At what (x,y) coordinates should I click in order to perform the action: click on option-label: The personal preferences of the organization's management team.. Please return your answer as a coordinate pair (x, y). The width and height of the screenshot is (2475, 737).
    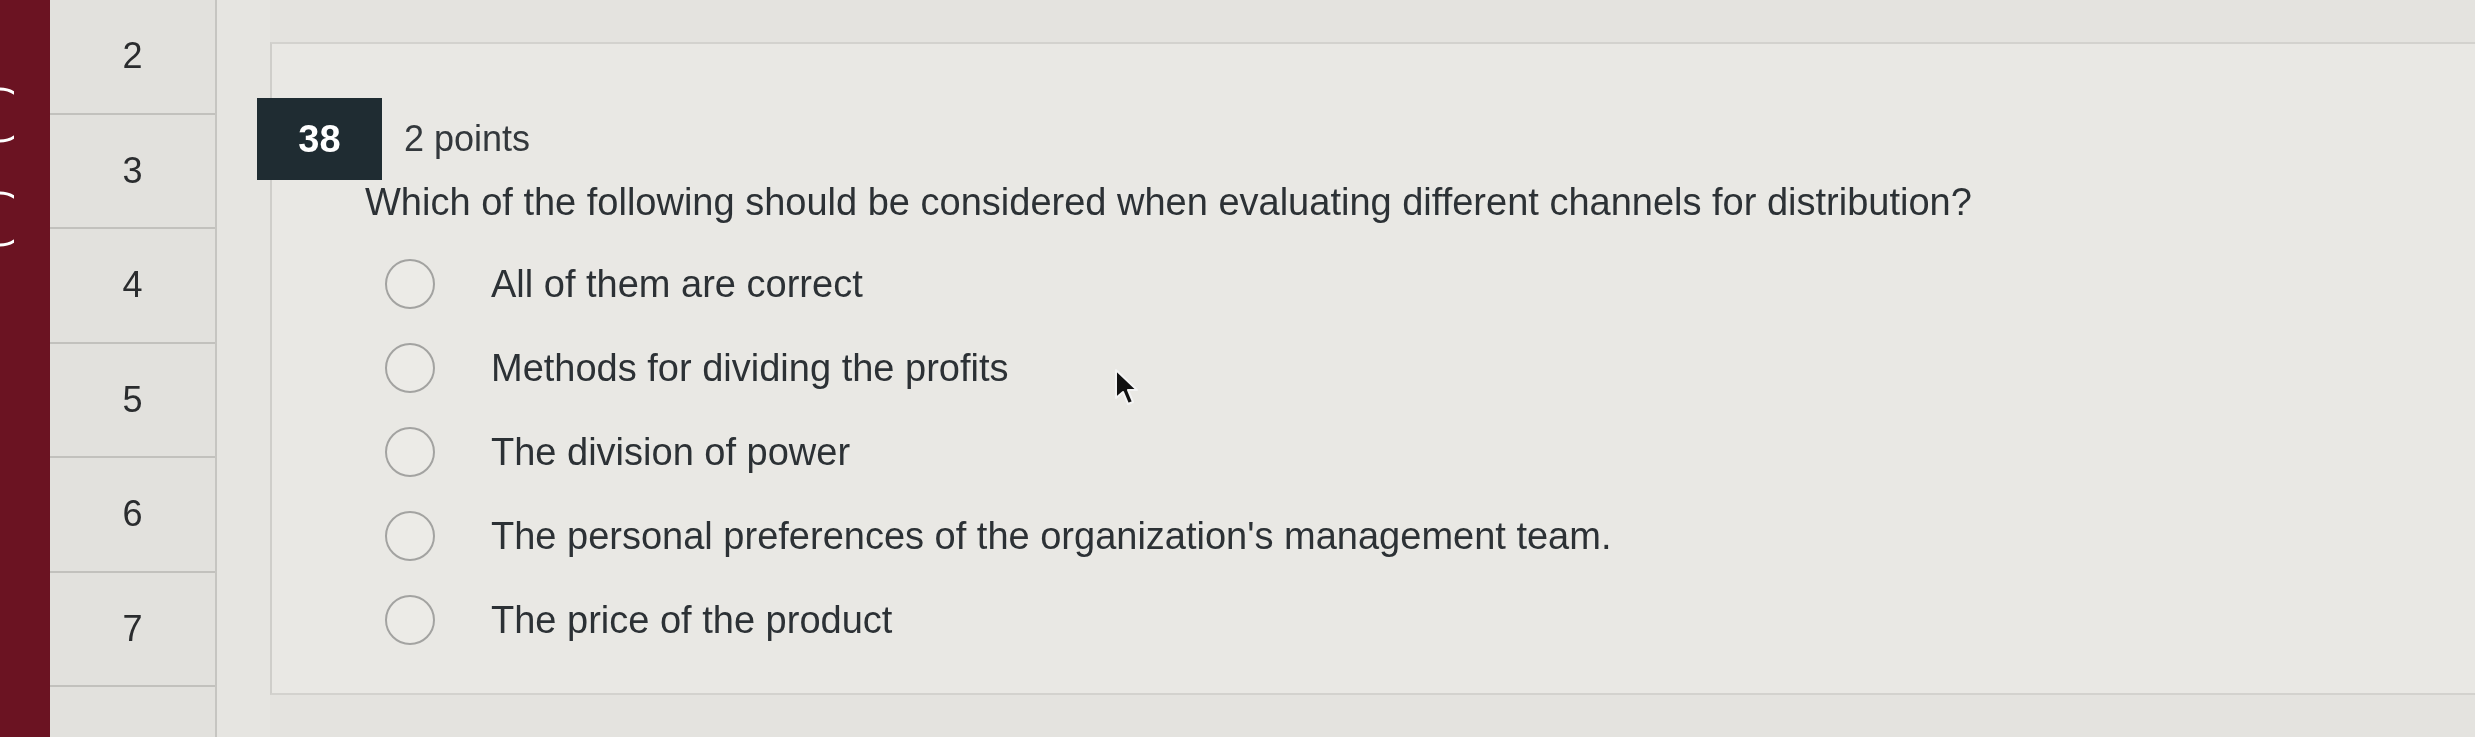
    Looking at the image, I should click on (1051, 536).